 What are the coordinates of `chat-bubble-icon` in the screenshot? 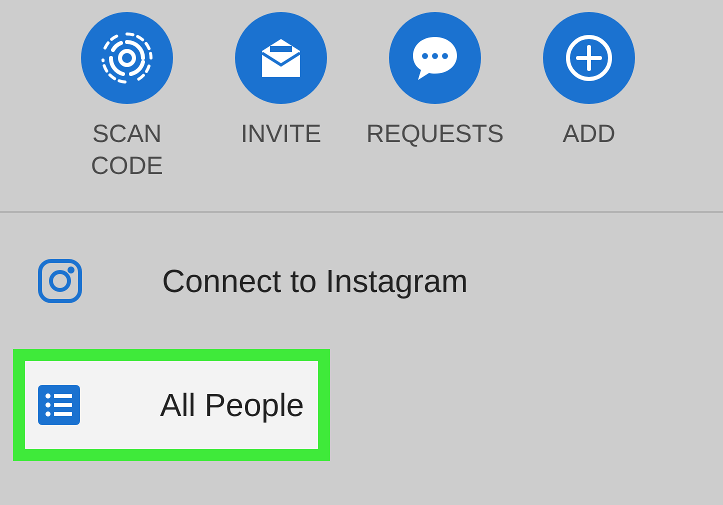 It's located at (435, 58).